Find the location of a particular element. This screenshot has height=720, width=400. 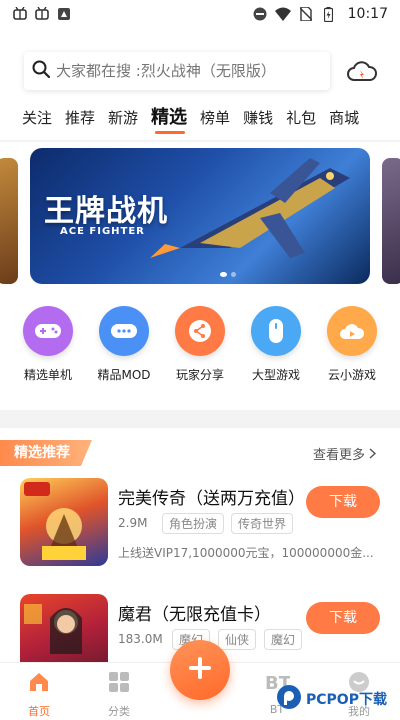

category-cloud-games: 云小游戏 is located at coordinates (352, 358).